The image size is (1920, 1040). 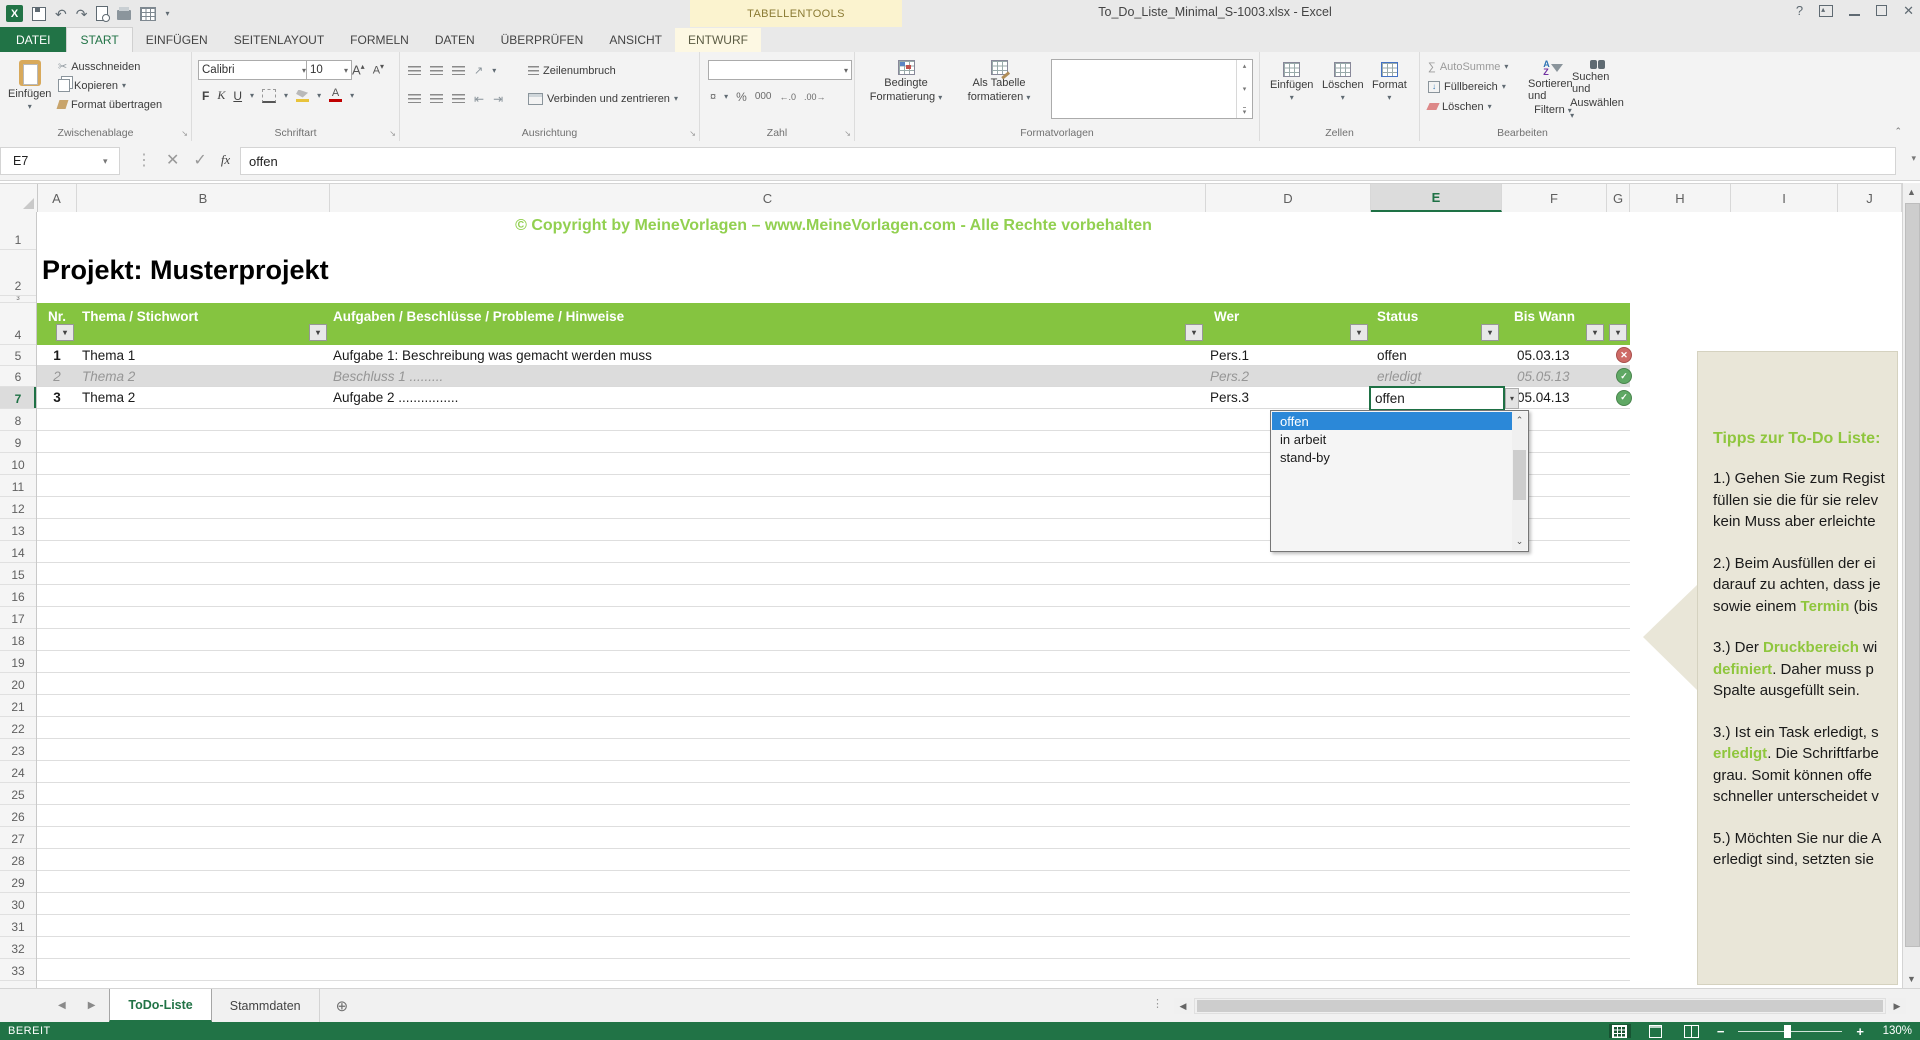 I want to click on row-header-2: 2, so click(x=18, y=273).